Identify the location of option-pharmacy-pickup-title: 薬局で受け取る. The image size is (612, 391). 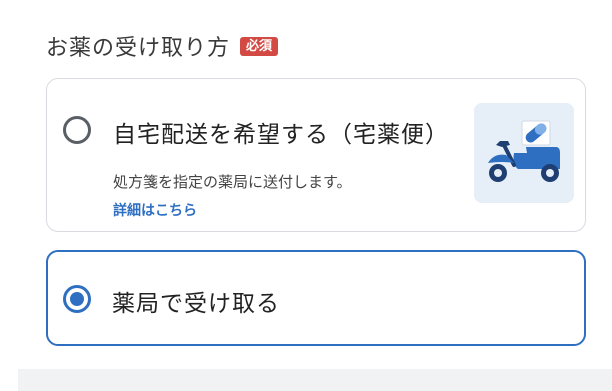
(196, 304).